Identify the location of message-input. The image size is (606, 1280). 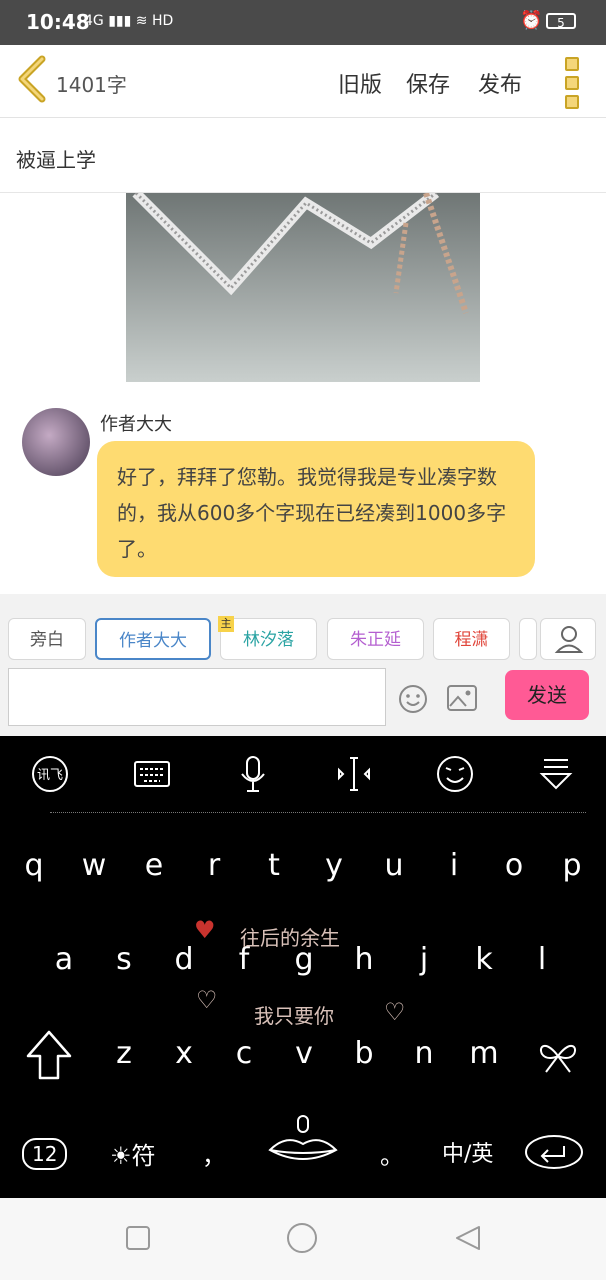
(197, 697).